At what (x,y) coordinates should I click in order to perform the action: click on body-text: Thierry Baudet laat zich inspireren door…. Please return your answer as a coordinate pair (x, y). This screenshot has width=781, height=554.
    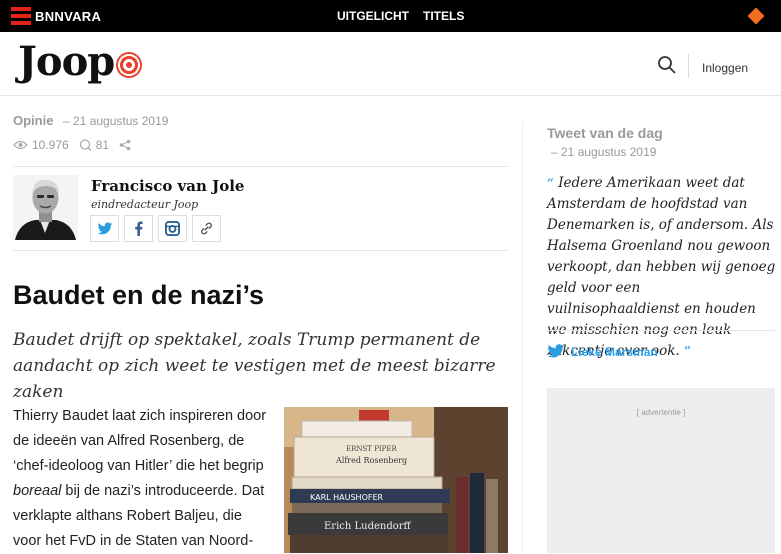
    Looking at the image, I should click on (140, 441).